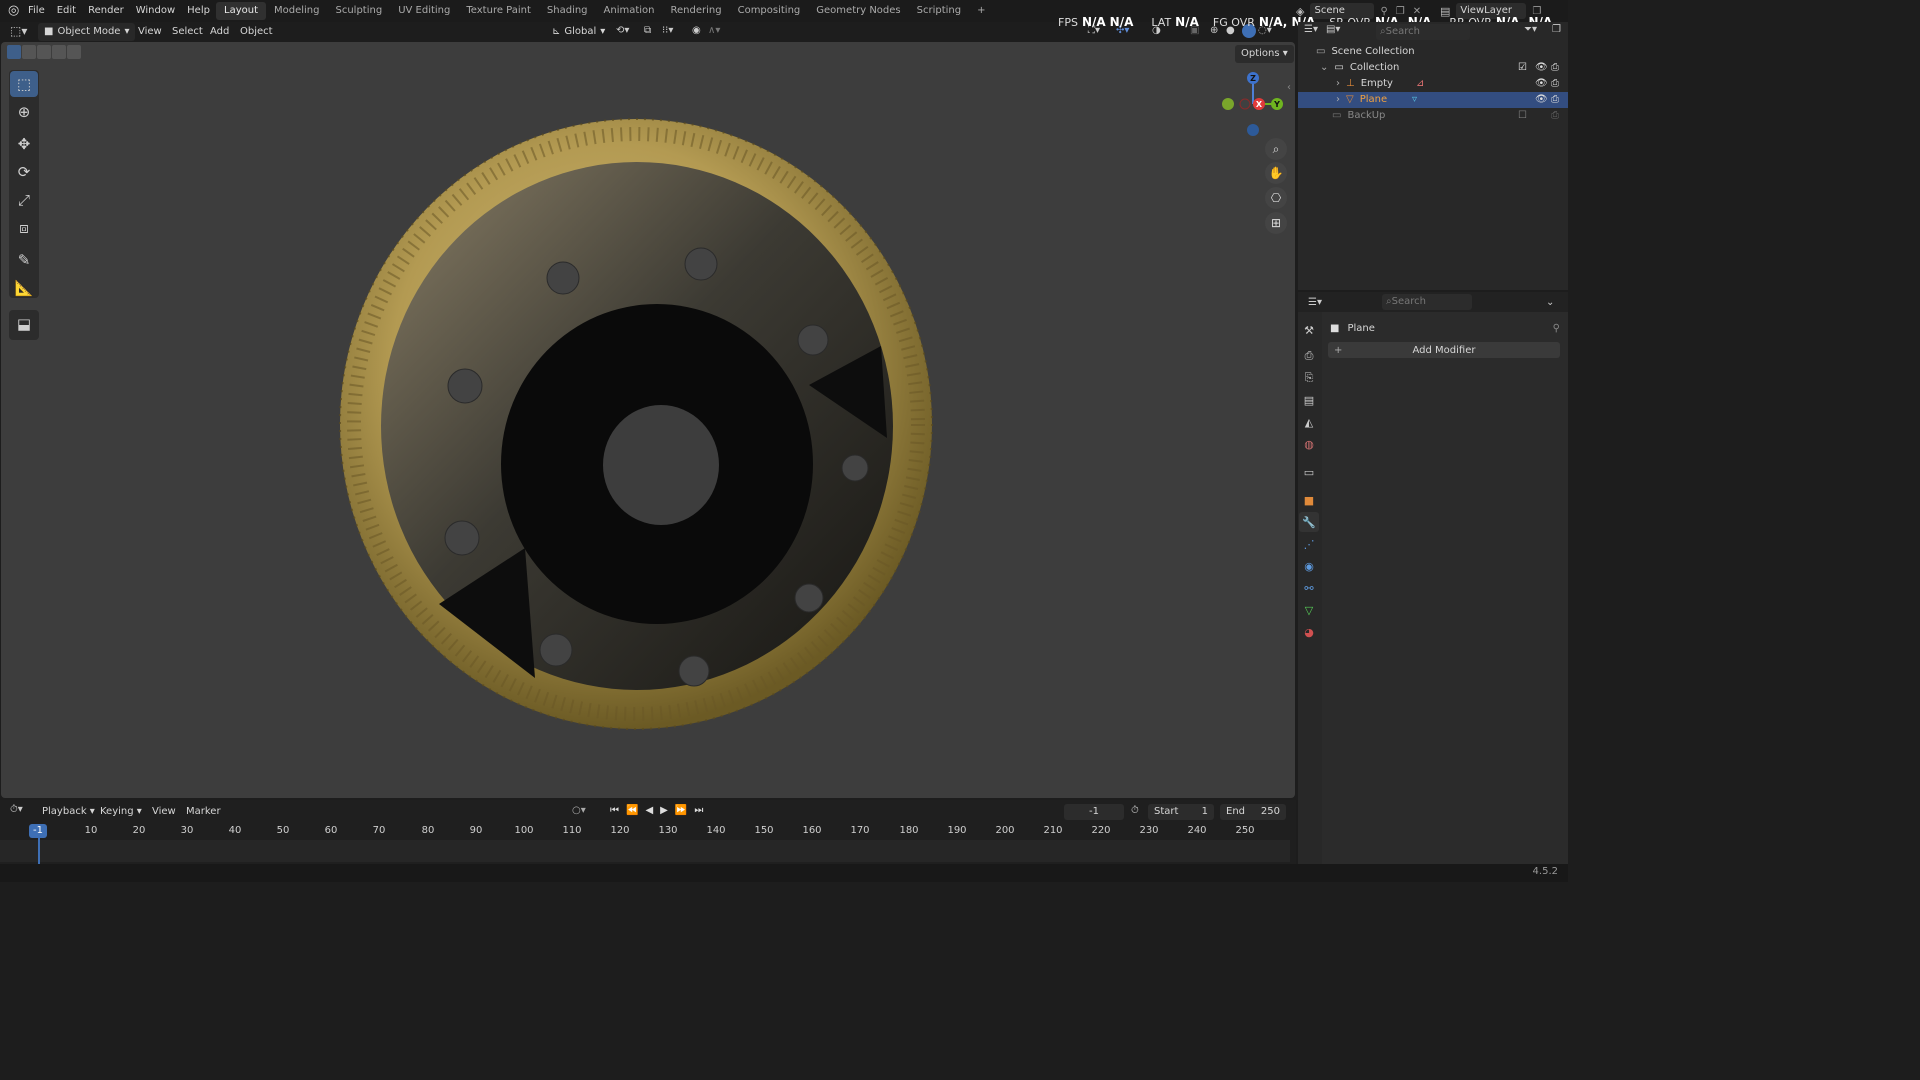 This screenshot has width=1920, height=1080. What do you see at coordinates (155, 11) in the screenshot?
I see `menu-window: Window` at bounding box center [155, 11].